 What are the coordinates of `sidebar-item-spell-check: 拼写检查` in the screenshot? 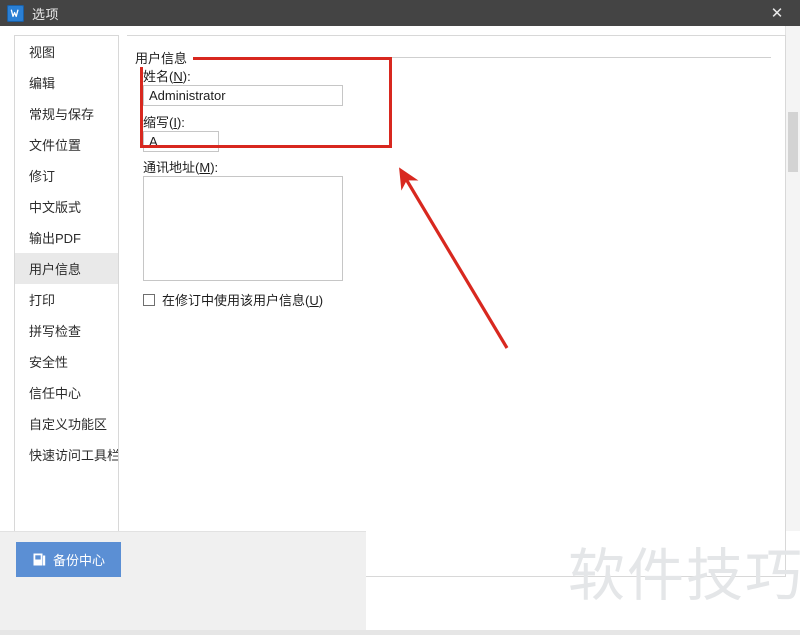 It's located at (66, 330).